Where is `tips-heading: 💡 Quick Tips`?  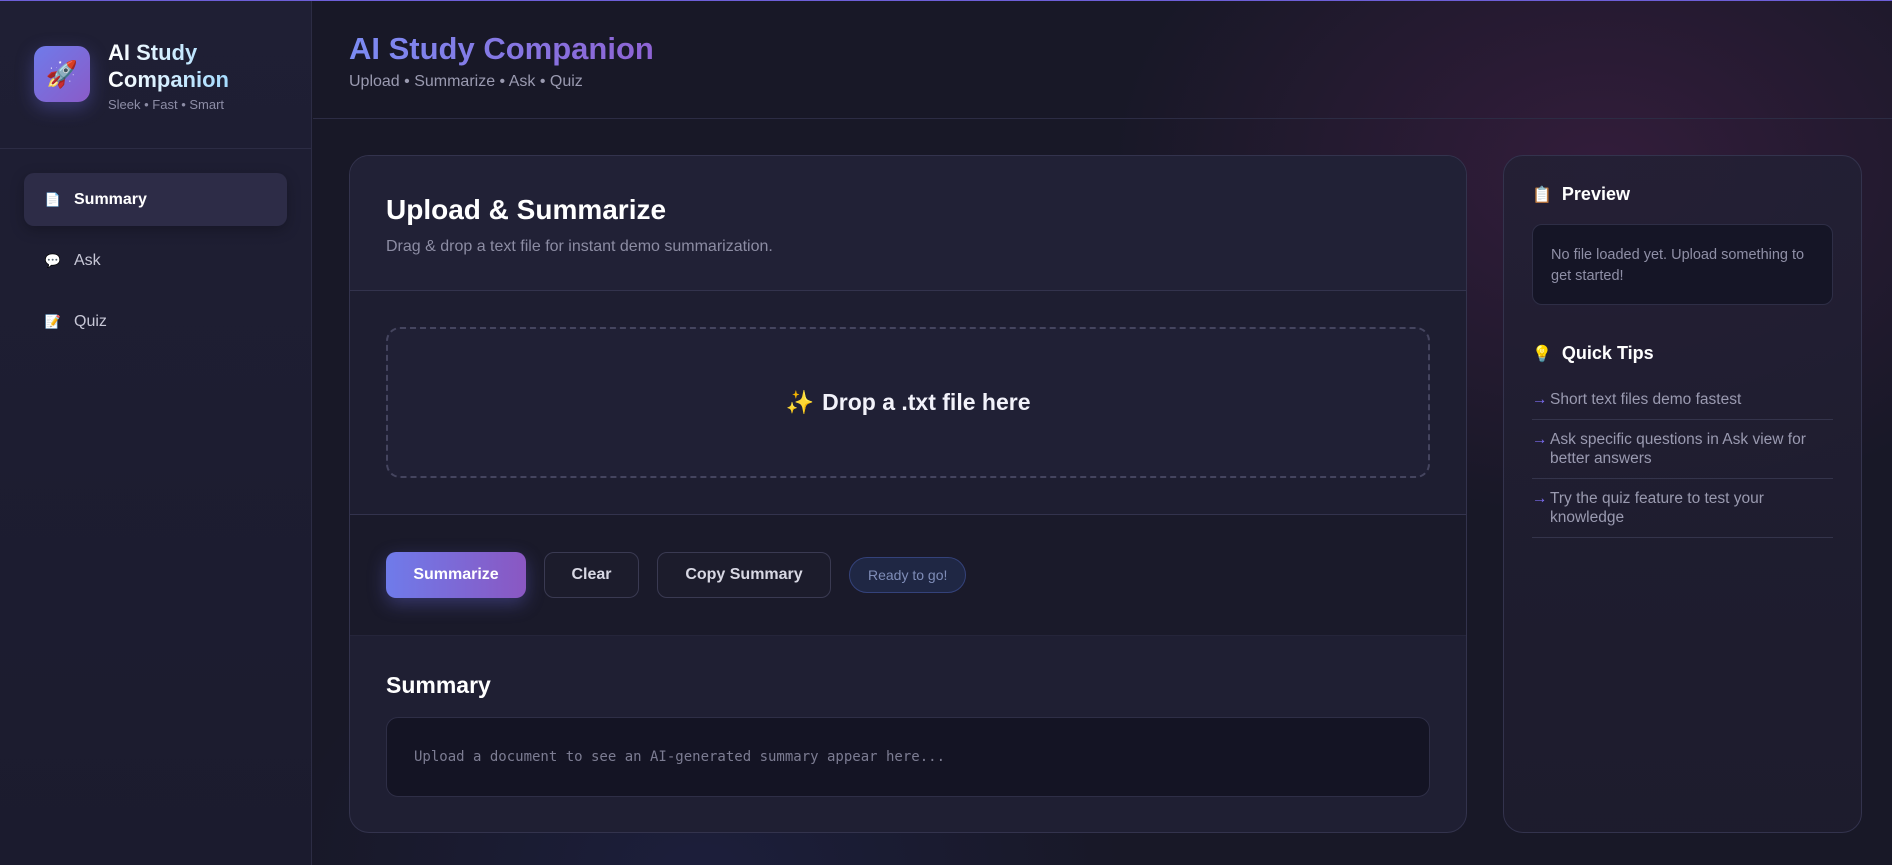
tips-heading: 💡 Quick Tips is located at coordinates (1682, 353).